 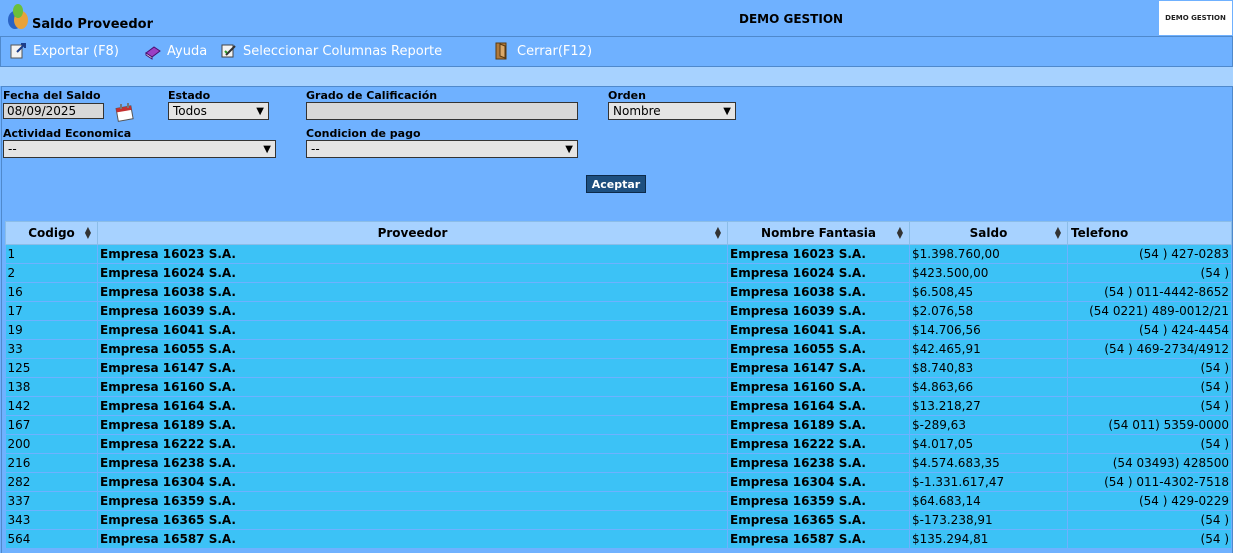 I want to click on calendar-icon, so click(x=125, y=112).